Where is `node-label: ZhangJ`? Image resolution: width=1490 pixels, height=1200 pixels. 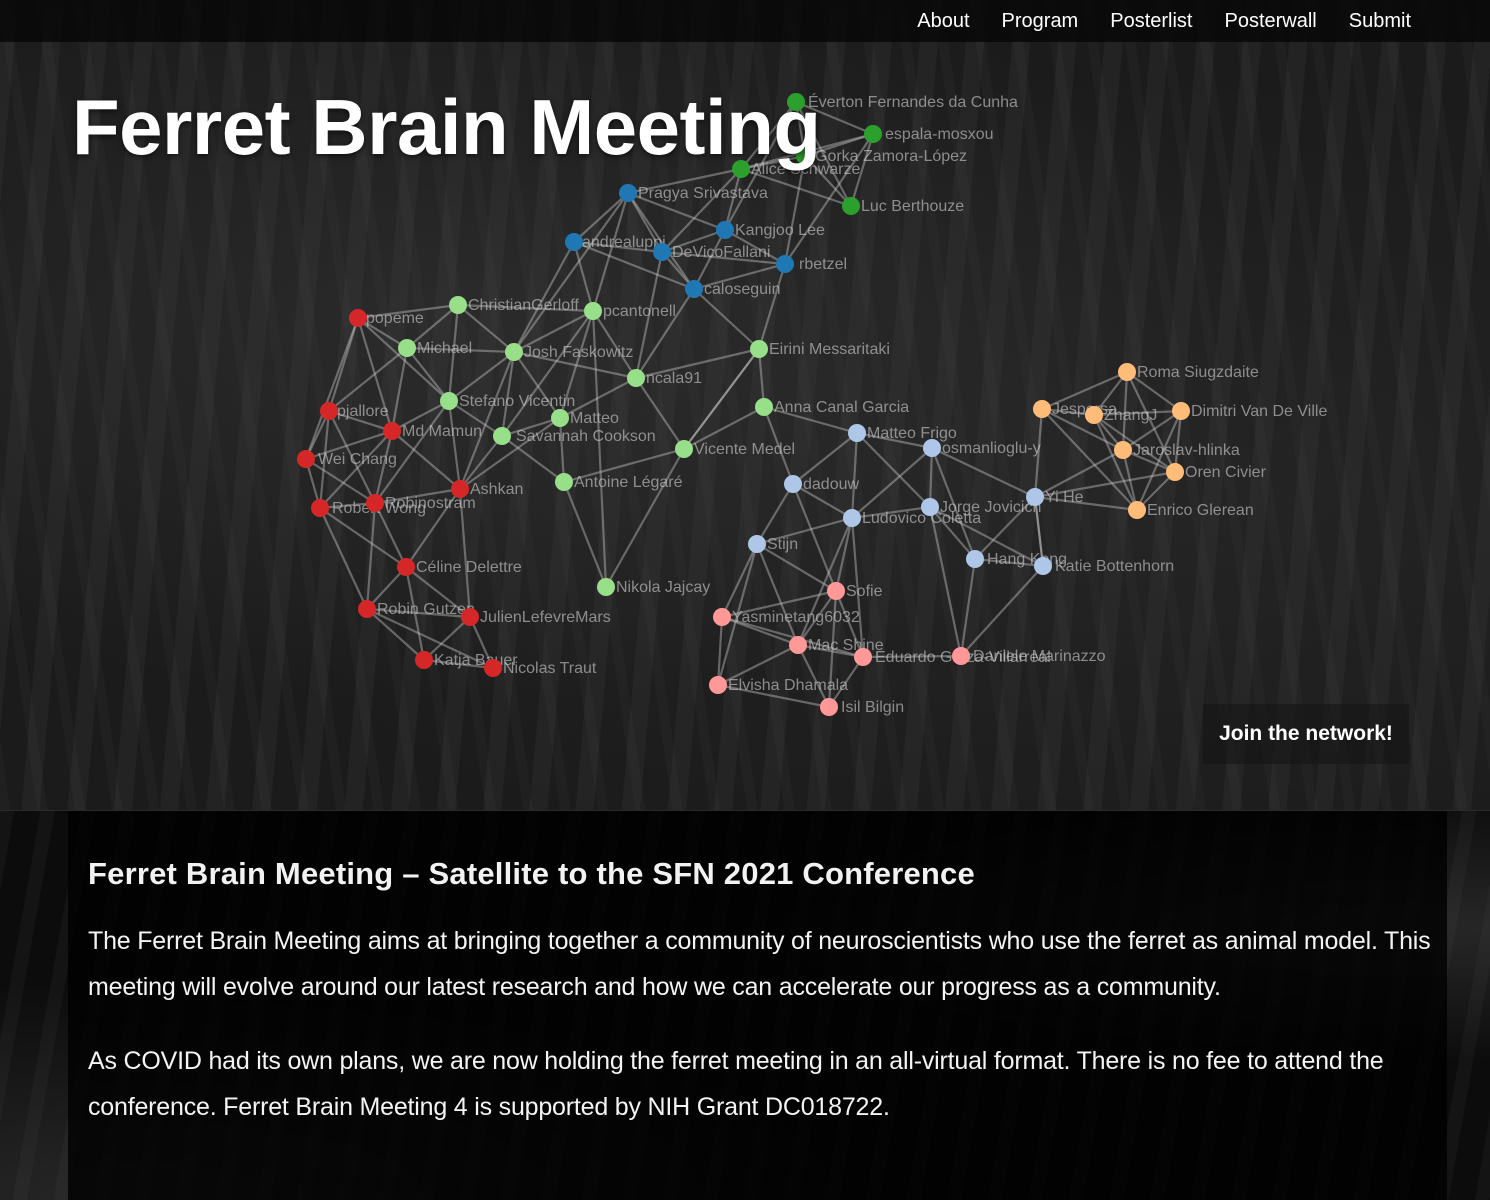 node-label: ZhangJ is located at coordinates (1130, 415).